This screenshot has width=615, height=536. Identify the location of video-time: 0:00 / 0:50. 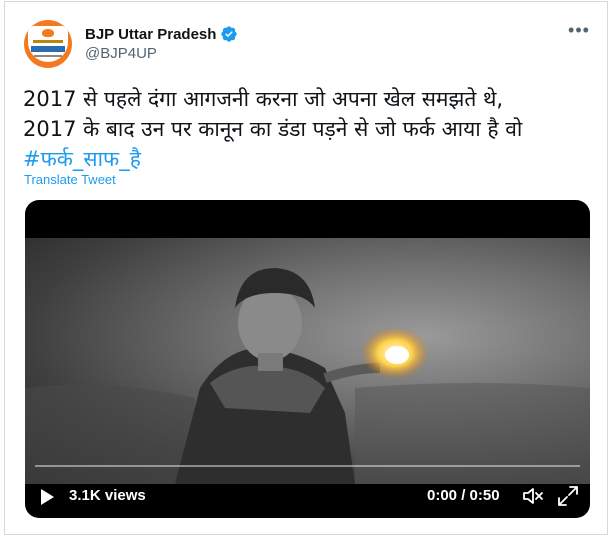
(463, 495).